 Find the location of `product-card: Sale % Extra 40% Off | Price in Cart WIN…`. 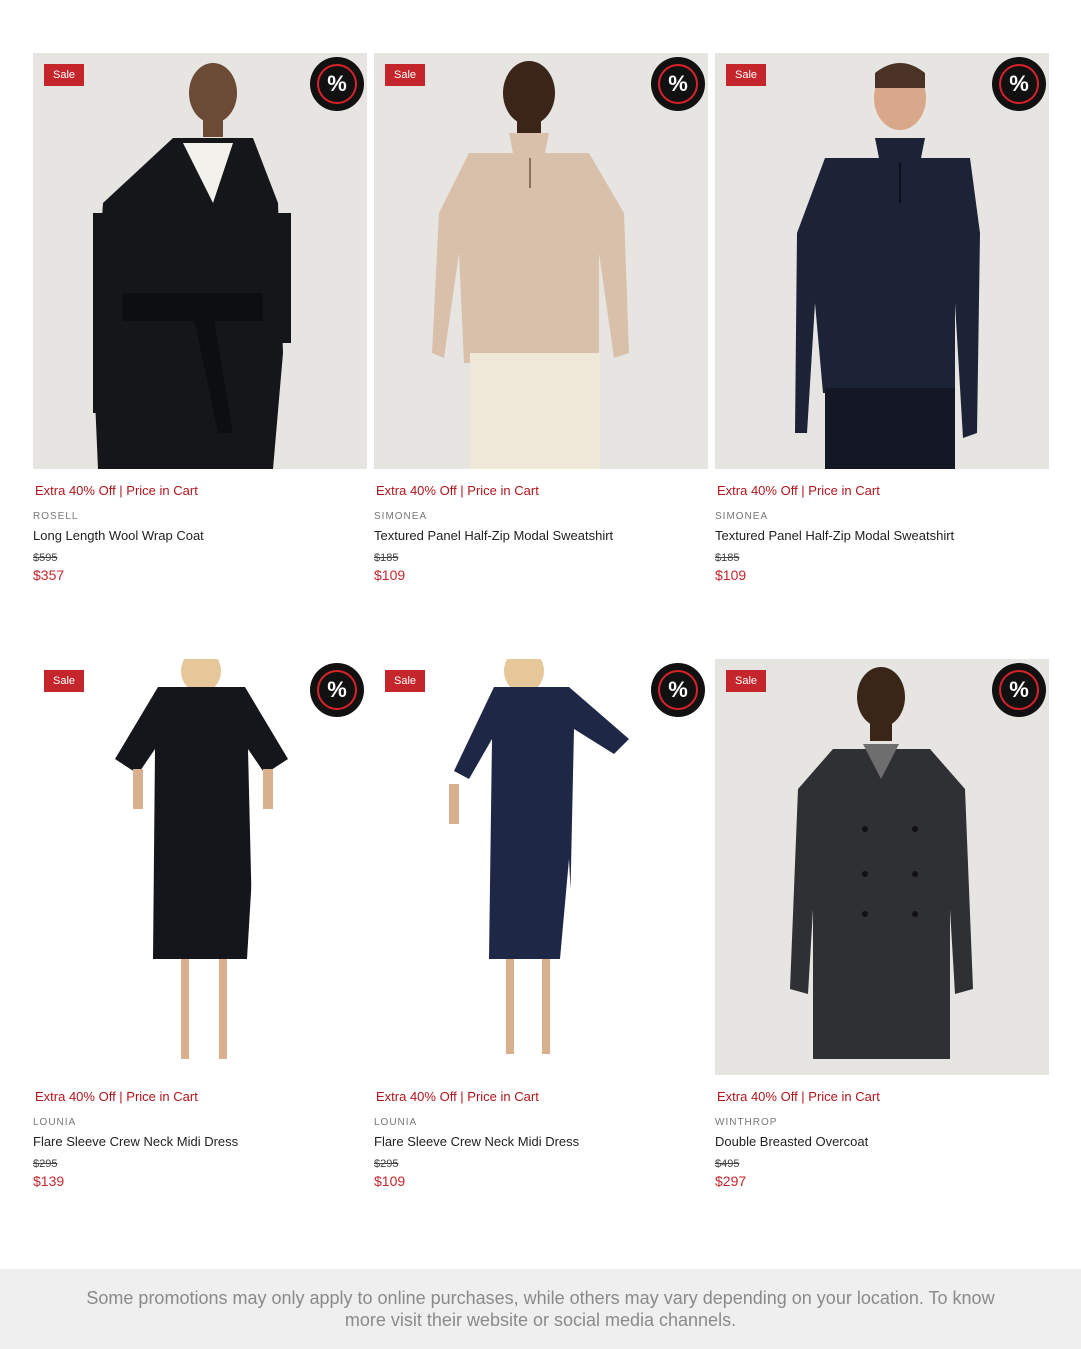

product-card: Sale % Extra 40% Off | Price in Cart WIN… is located at coordinates (882, 962).